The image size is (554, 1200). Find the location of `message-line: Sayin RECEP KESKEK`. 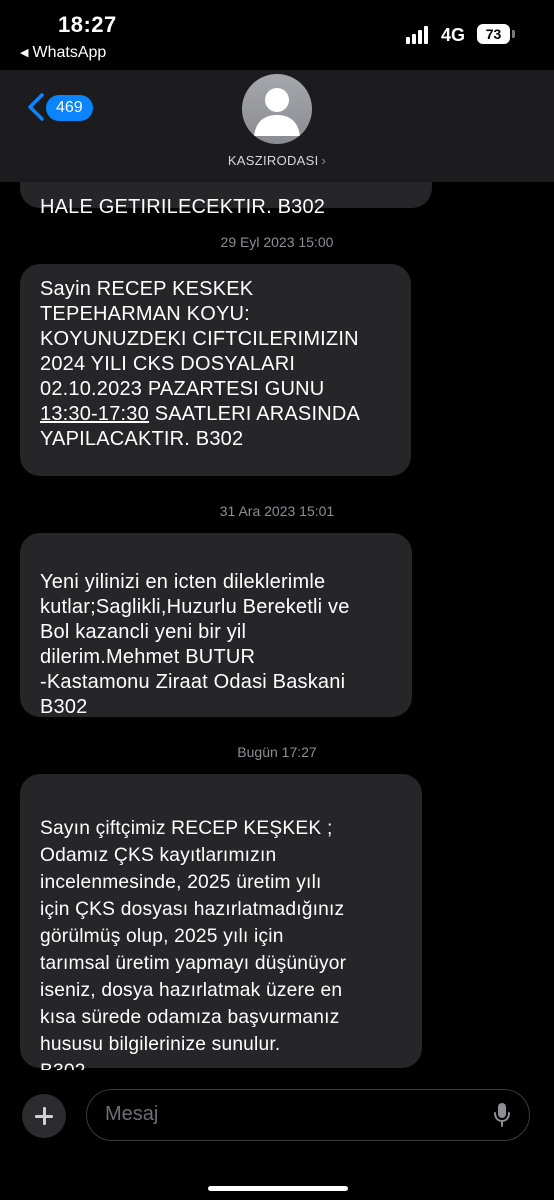

message-line: Sayin RECEP KESKEK is located at coordinates (147, 289).